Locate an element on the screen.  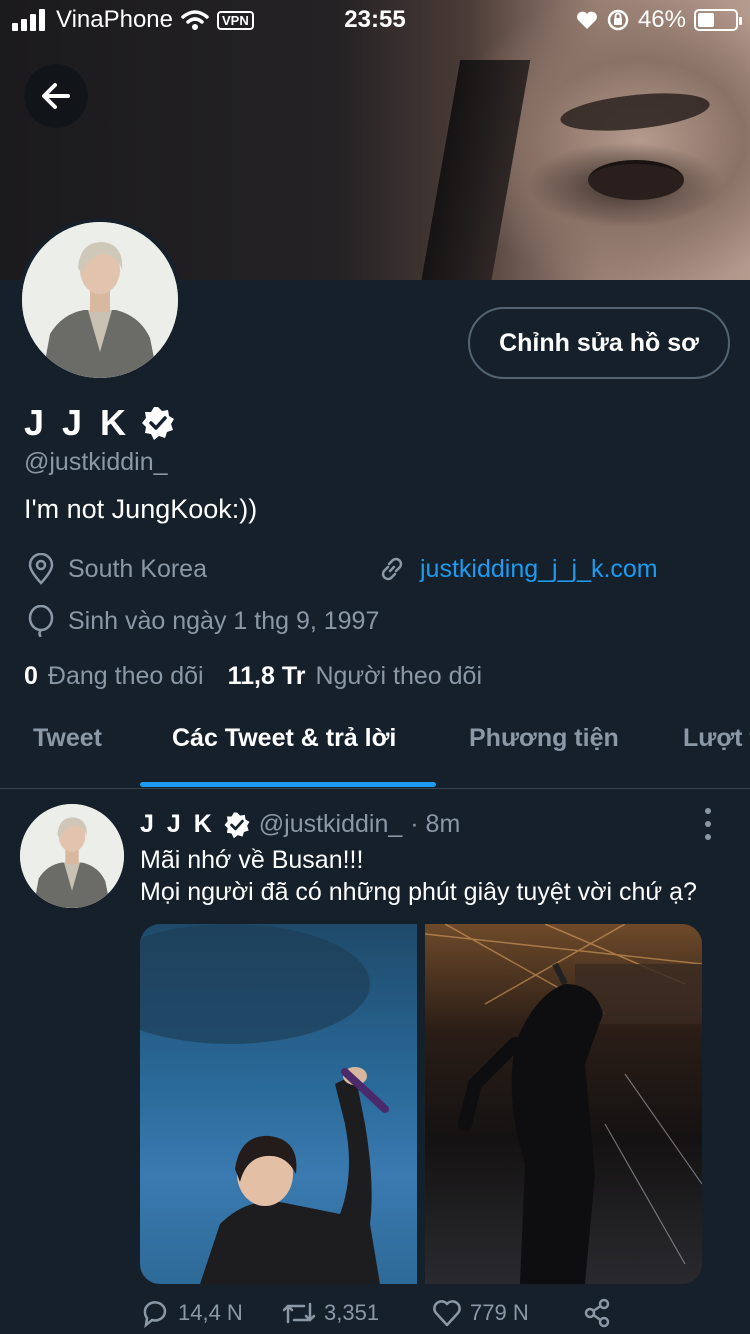
tweet-author-name: J J K is located at coordinates (177, 824).